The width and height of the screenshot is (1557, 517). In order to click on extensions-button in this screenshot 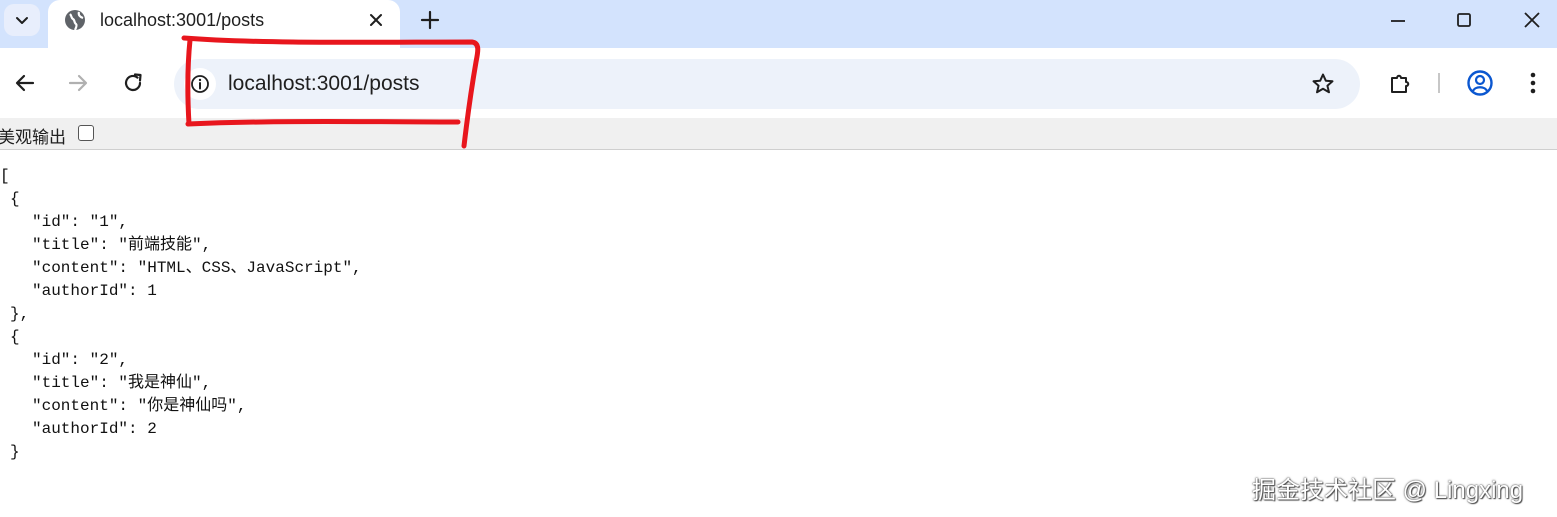, I will do `click(1401, 83)`.